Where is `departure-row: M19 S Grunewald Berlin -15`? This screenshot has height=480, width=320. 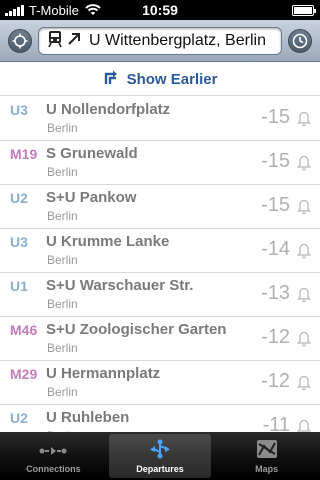
departure-row: M19 S Grunewald Berlin -15 is located at coordinates (160, 163).